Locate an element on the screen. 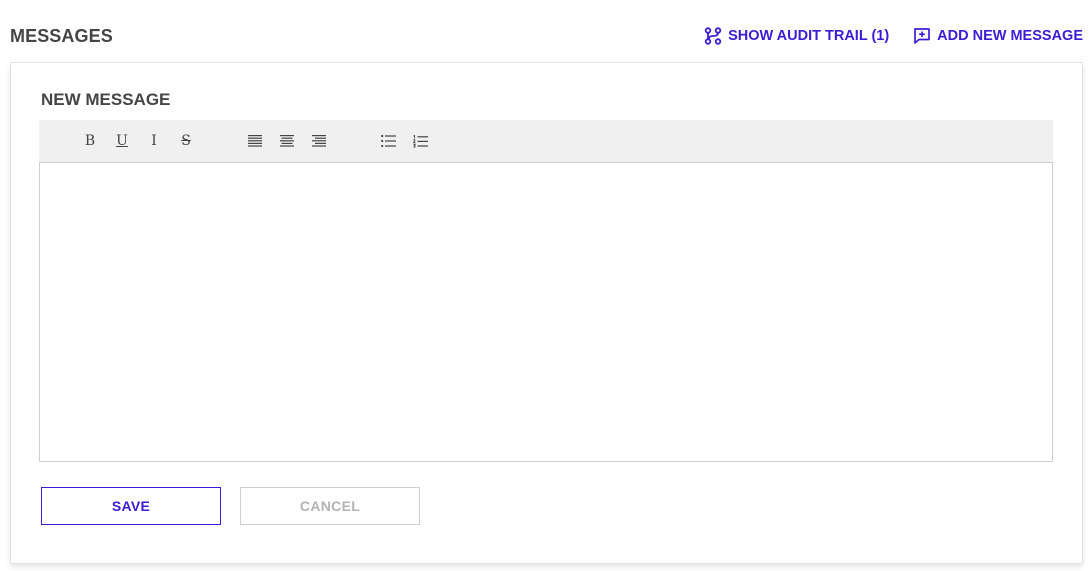 This screenshot has height=571, width=1090. save-button: SAVE is located at coordinates (131, 506).